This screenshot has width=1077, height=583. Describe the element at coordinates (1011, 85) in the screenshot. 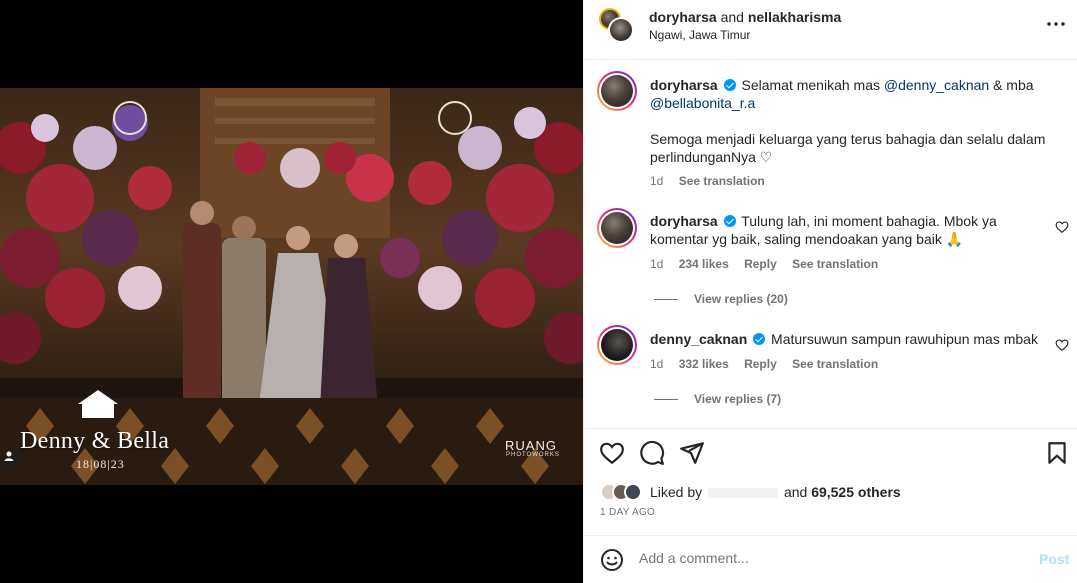

I see `caption-text-b: & mba` at that location.